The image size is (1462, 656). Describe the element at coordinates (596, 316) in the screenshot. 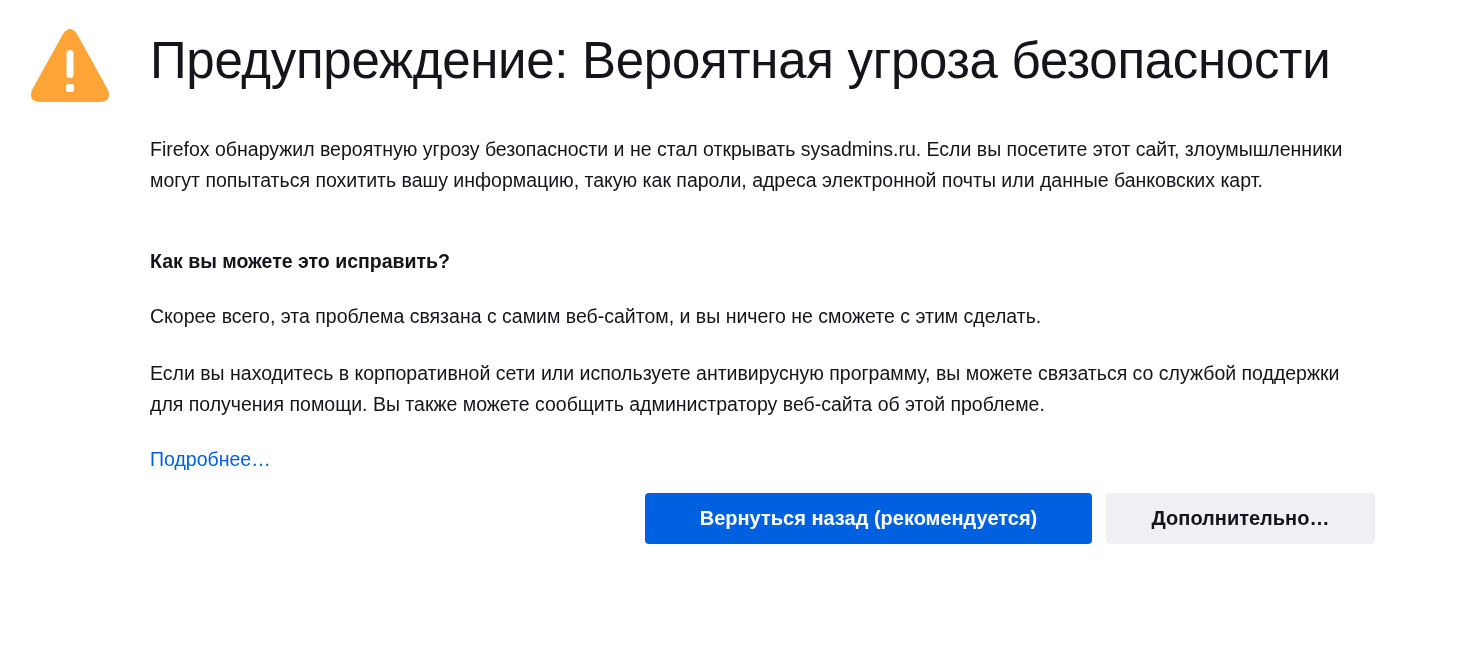

I see `paragraph-text: Скорее всего, эта проблема связана с самим веб-сайтом, и вы ничего не сможете с этим сделать.` at that location.